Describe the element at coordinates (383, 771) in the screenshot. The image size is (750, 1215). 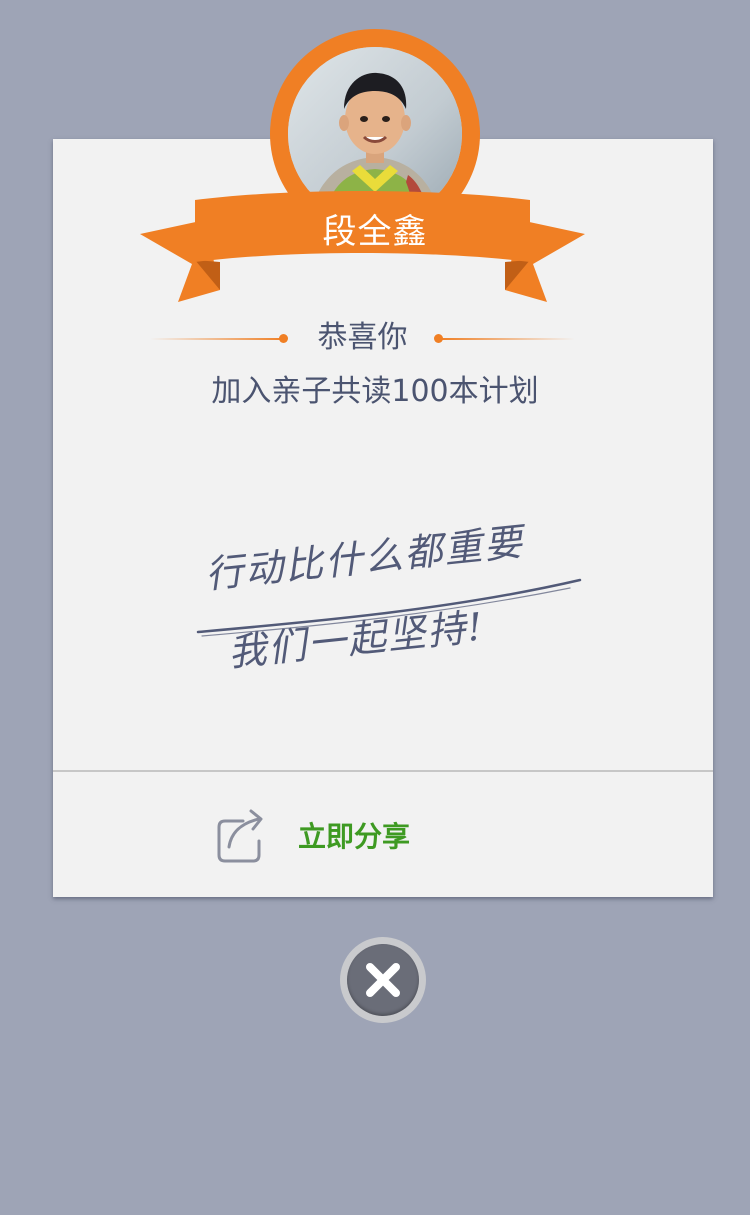
I see `footer-divider` at that location.